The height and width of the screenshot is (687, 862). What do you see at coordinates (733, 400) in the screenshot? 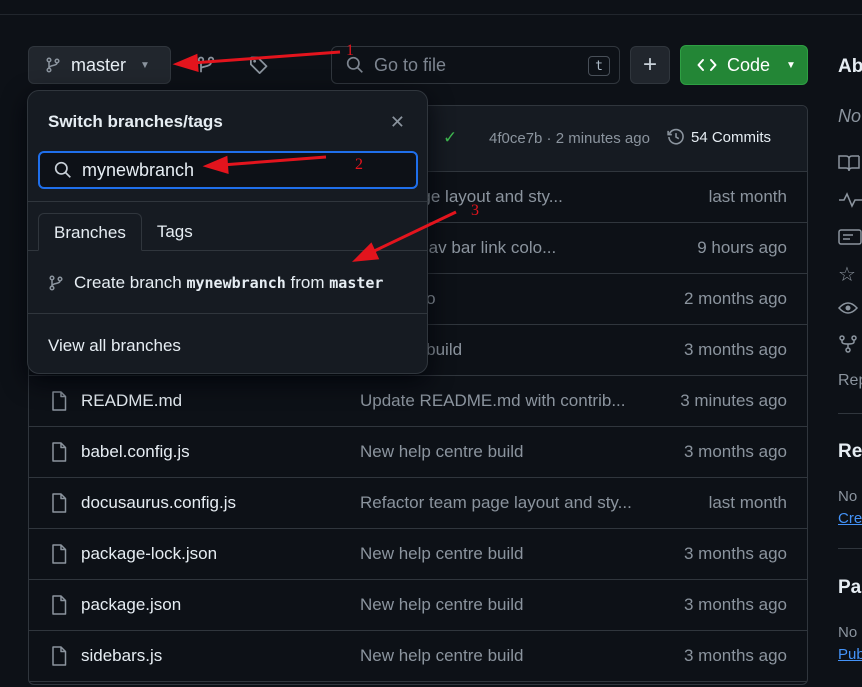
I see `commit-time: 3 minutes ago` at bounding box center [733, 400].